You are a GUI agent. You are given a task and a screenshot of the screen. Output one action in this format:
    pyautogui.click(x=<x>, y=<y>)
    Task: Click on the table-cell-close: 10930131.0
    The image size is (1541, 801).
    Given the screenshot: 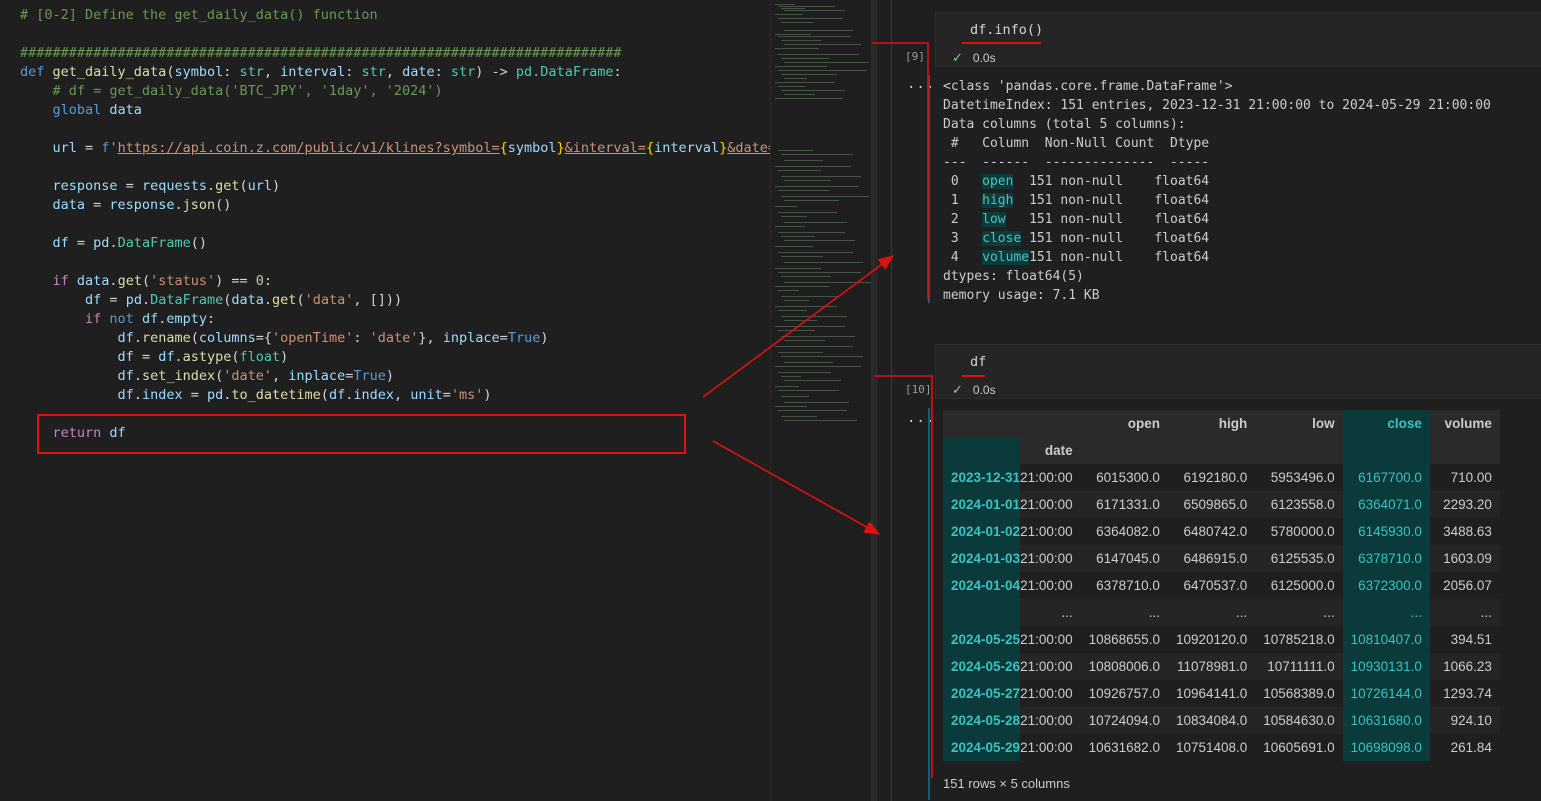 What is the action you would take?
    pyautogui.click(x=1386, y=666)
    